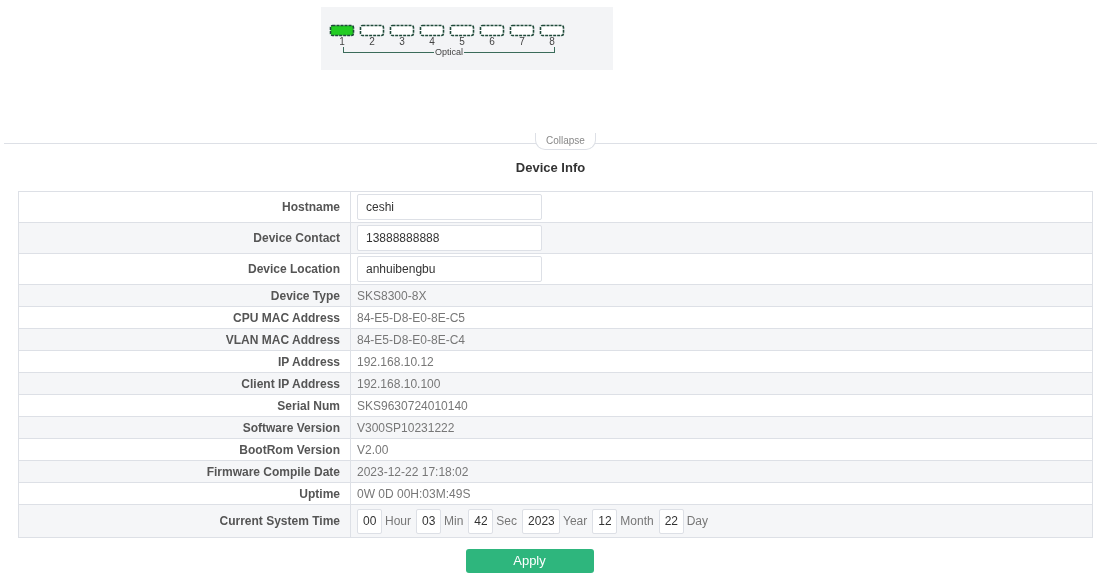 The height and width of the screenshot is (576, 1101). What do you see at coordinates (449, 238) in the screenshot?
I see `text-field: 13888888888` at bounding box center [449, 238].